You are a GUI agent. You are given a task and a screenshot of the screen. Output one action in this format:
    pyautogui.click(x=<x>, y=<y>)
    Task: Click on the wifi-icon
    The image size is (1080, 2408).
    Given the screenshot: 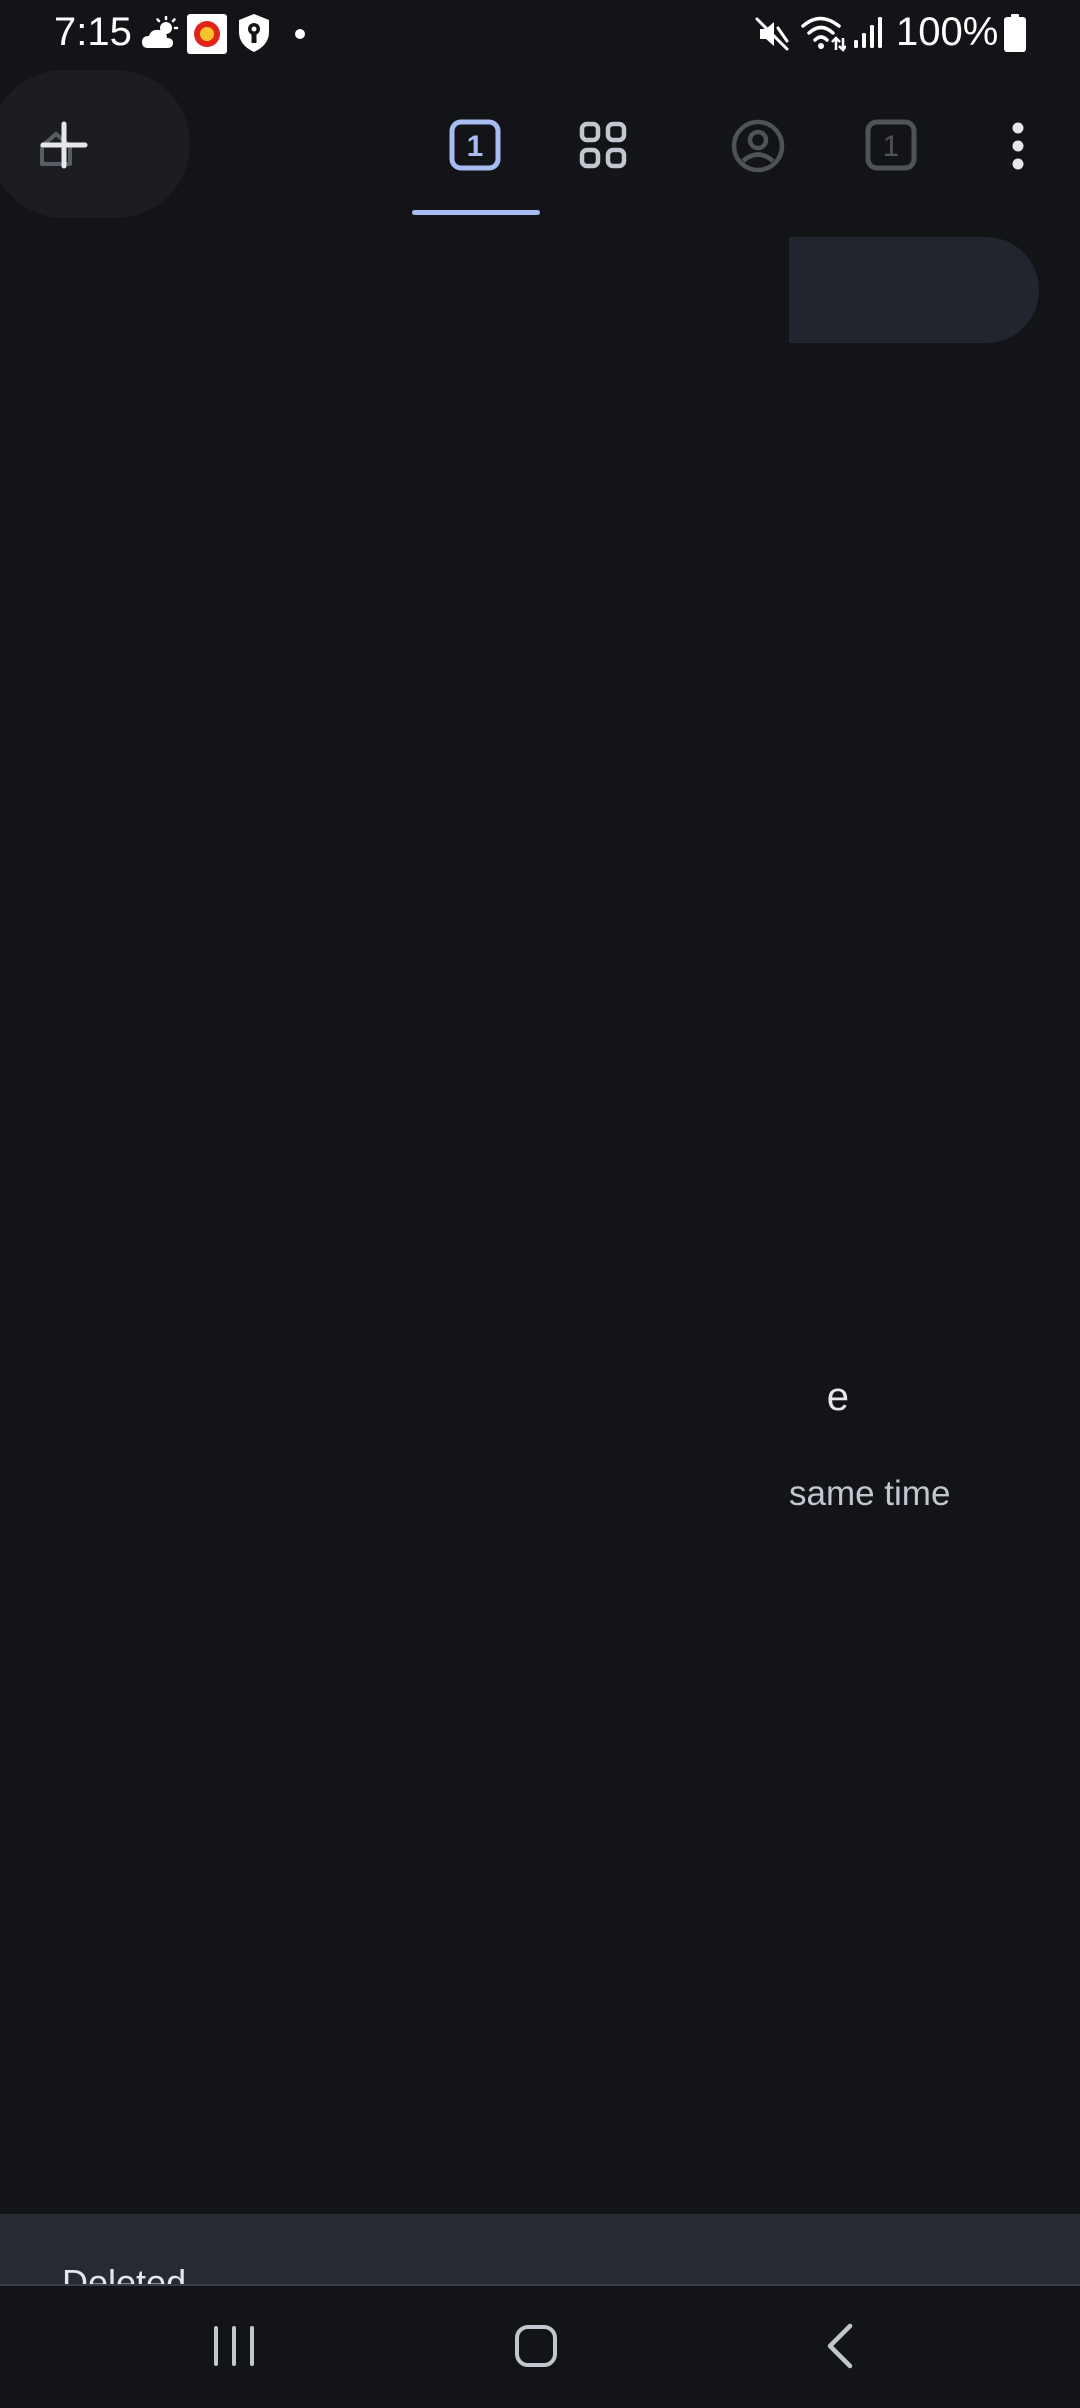 What is the action you would take?
    pyautogui.click(x=823, y=34)
    